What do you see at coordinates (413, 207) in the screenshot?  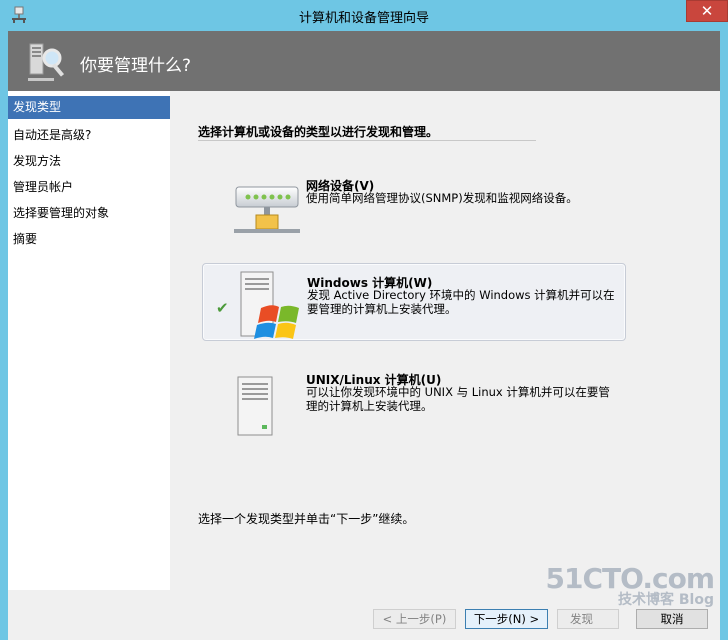 I see `option-network-device: 网络设备(V) 使用简单网络管理协议(SNMP)发现和监视网络设备。` at bounding box center [413, 207].